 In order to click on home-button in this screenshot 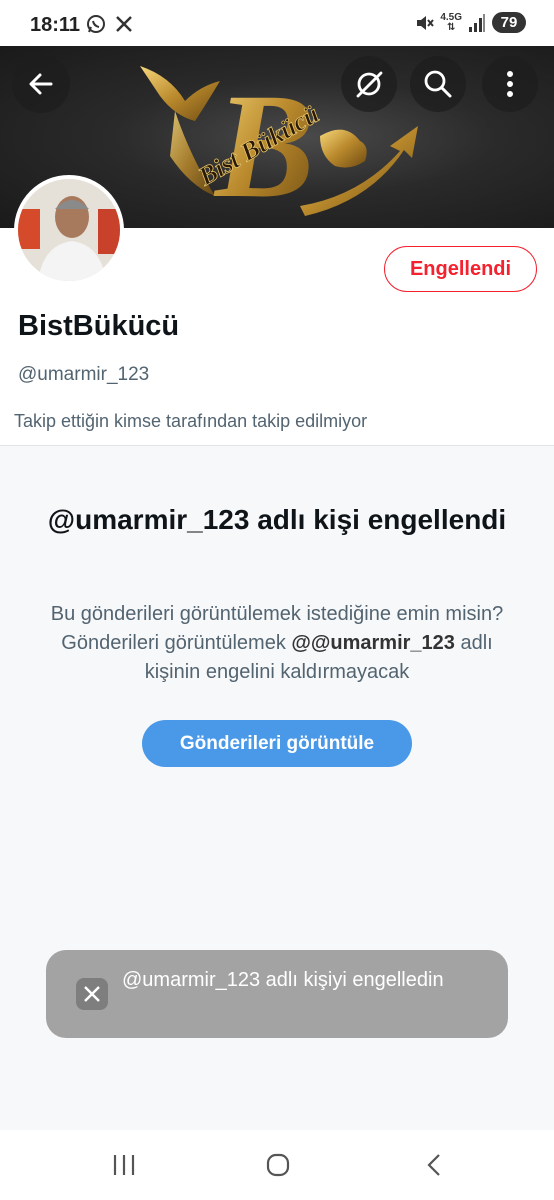, I will do `click(278, 1165)`.